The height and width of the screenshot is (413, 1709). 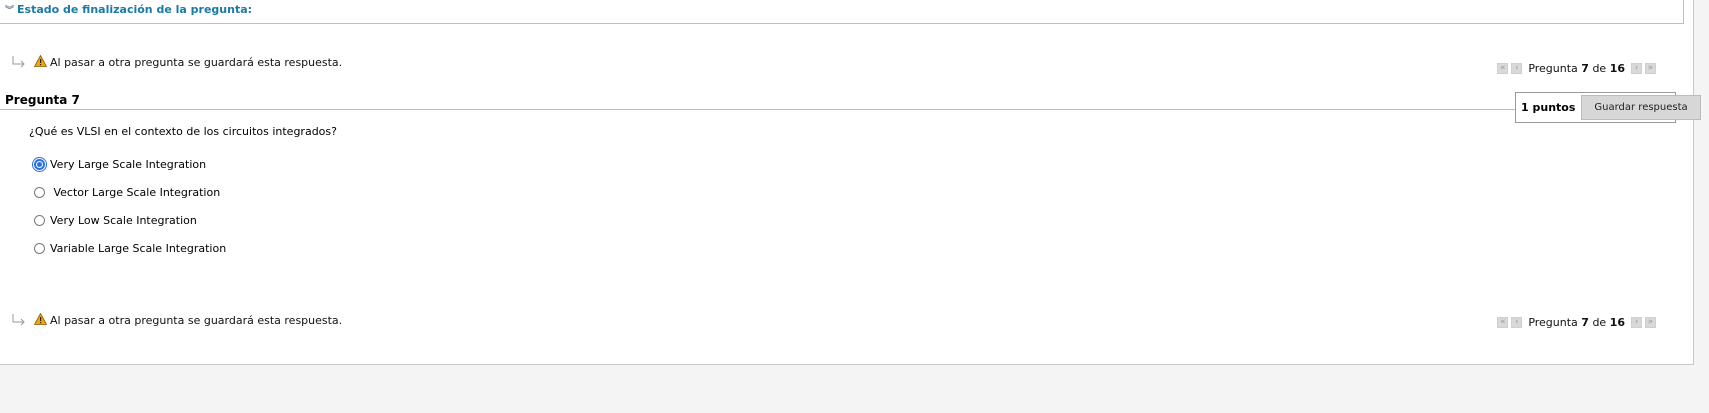 What do you see at coordinates (138, 248) in the screenshot?
I see `answer-option-4-label: Variable Large Scale Integration` at bounding box center [138, 248].